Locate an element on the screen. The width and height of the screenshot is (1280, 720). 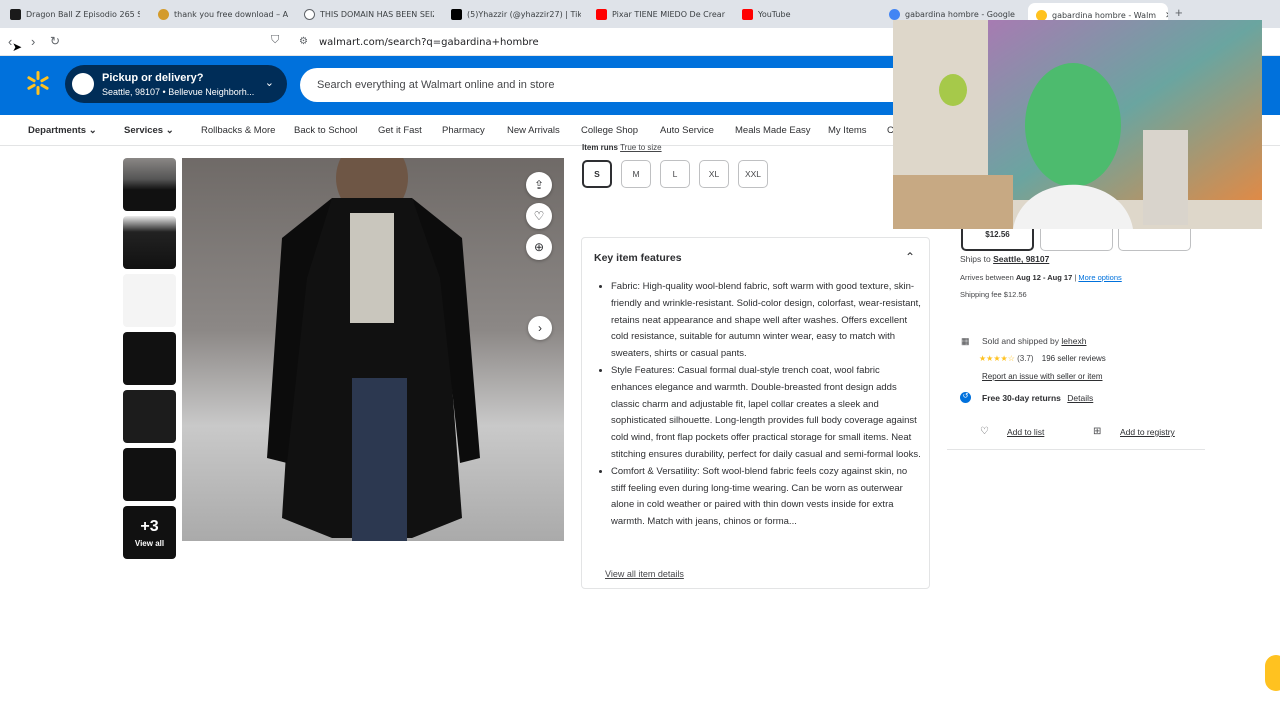
delivery-icon is located at coordinates (83, 84).